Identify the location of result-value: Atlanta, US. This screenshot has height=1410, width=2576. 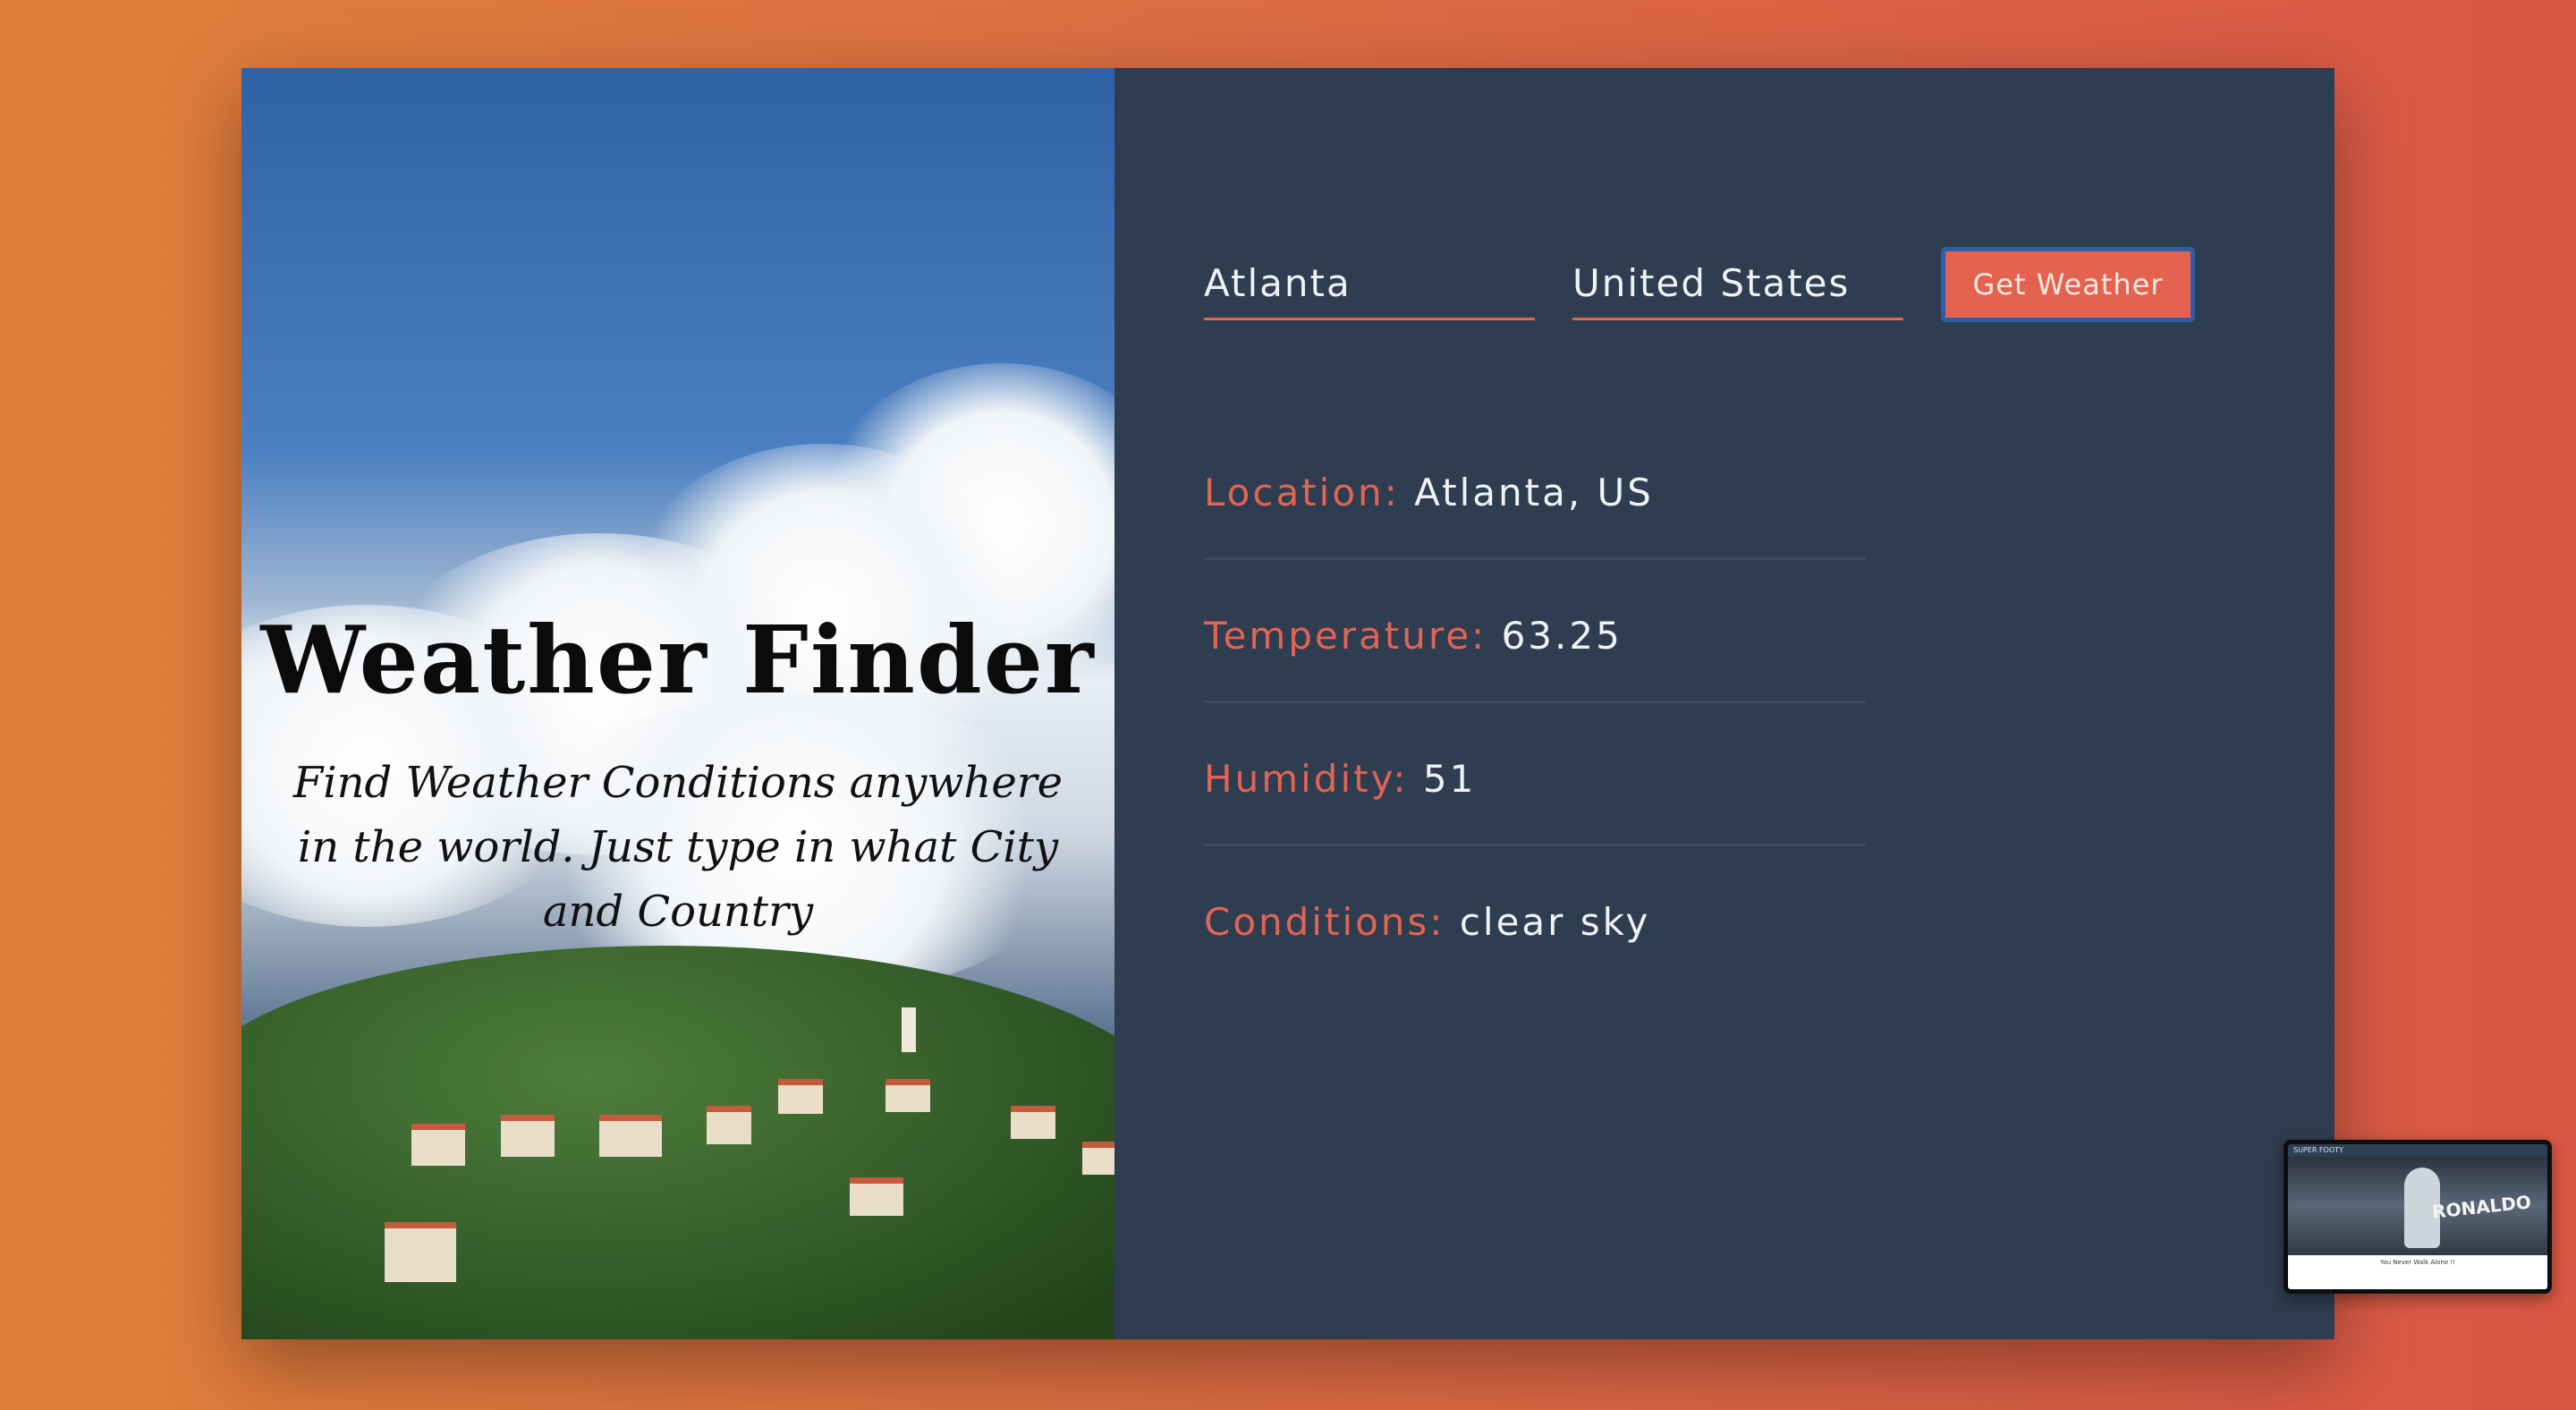
(1534, 493).